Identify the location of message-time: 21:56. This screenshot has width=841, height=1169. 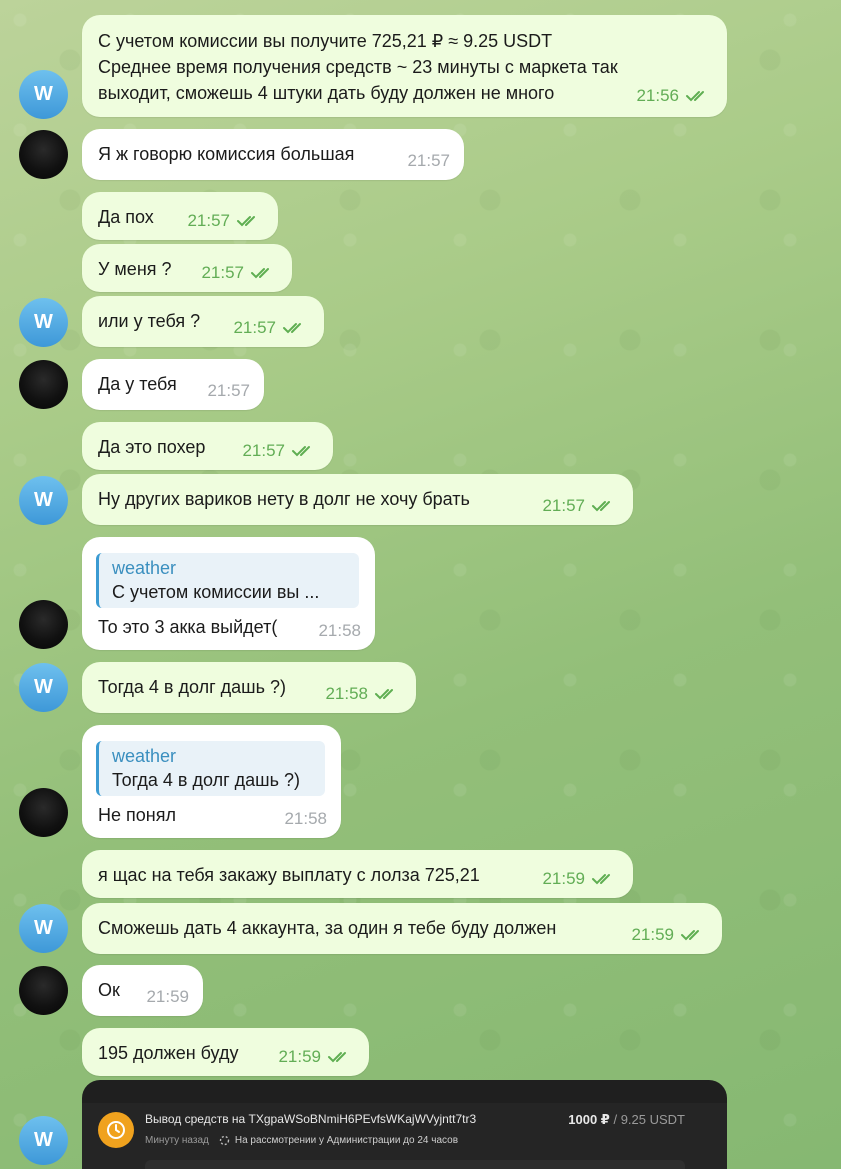
(657, 95).